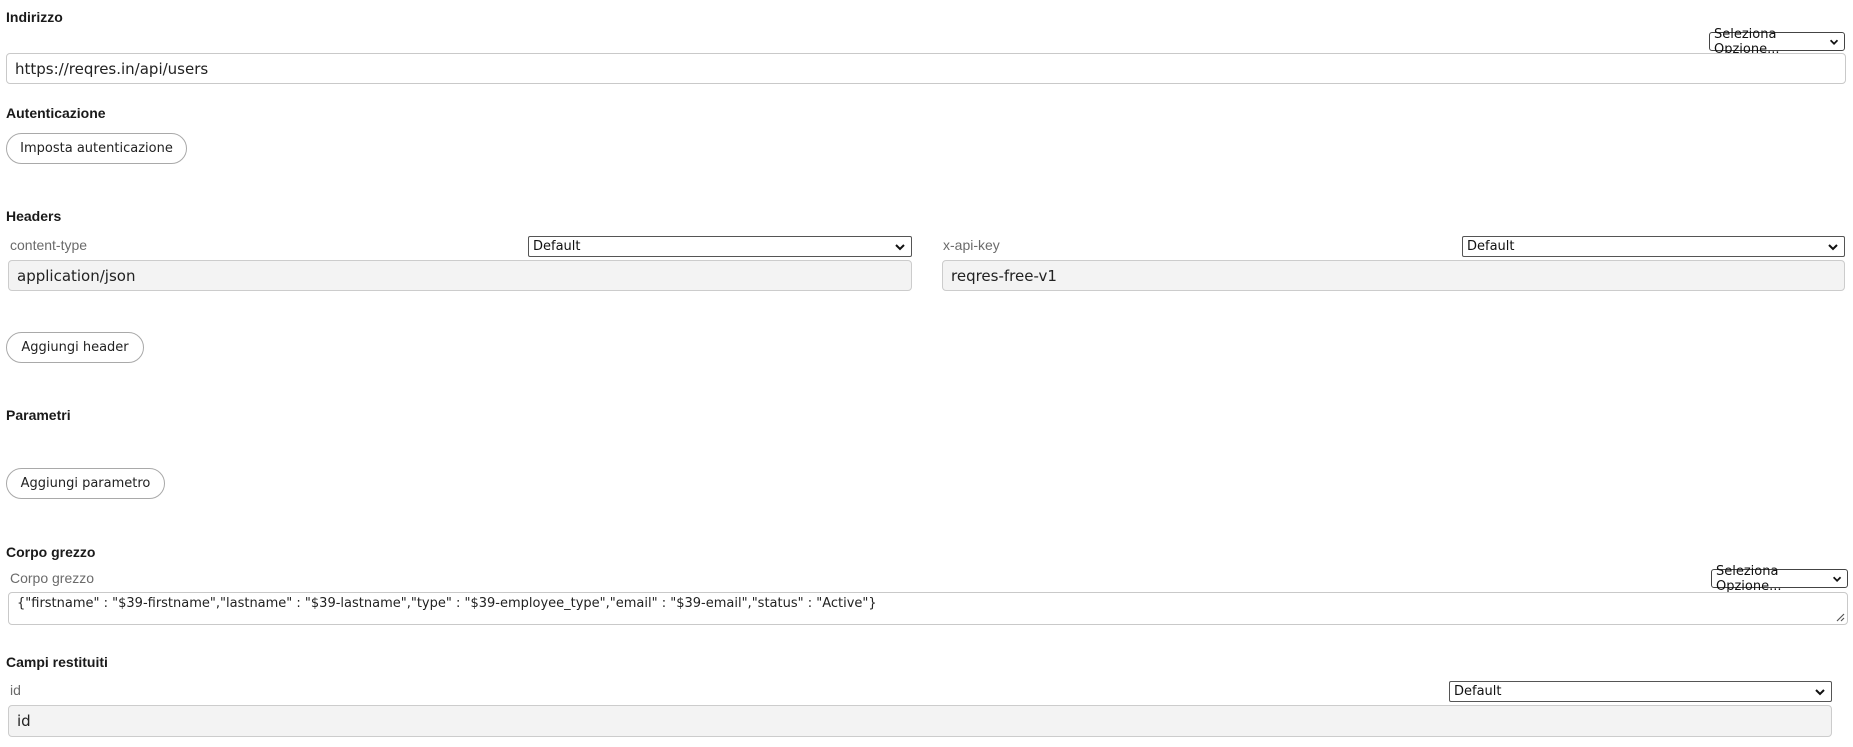  What do you see at coordinates (15, 690) in the screenshot?
I see `returned-field-label-id: id` at bounding box center [15, 690].